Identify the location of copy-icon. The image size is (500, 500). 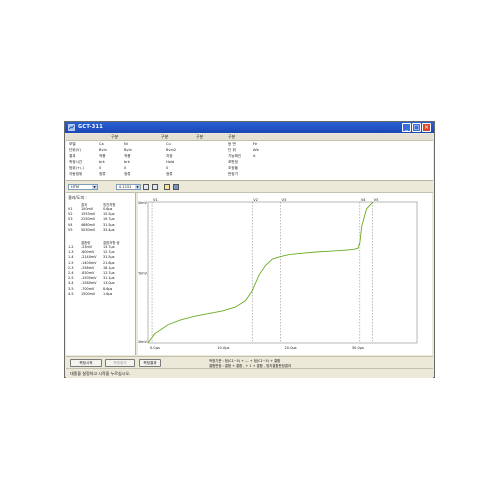
(146, 187).